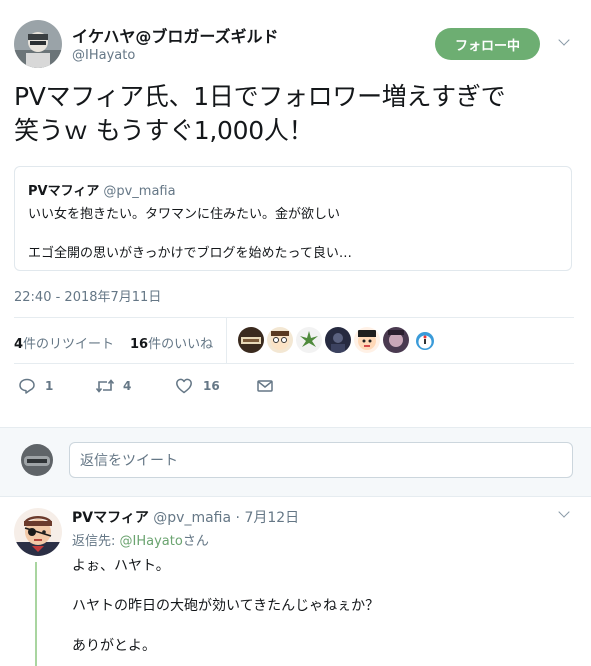  What do you see at coordinates (127, 386) in the screenshot?
I see `retweet-count: 4` at bounding box center [127, 386].